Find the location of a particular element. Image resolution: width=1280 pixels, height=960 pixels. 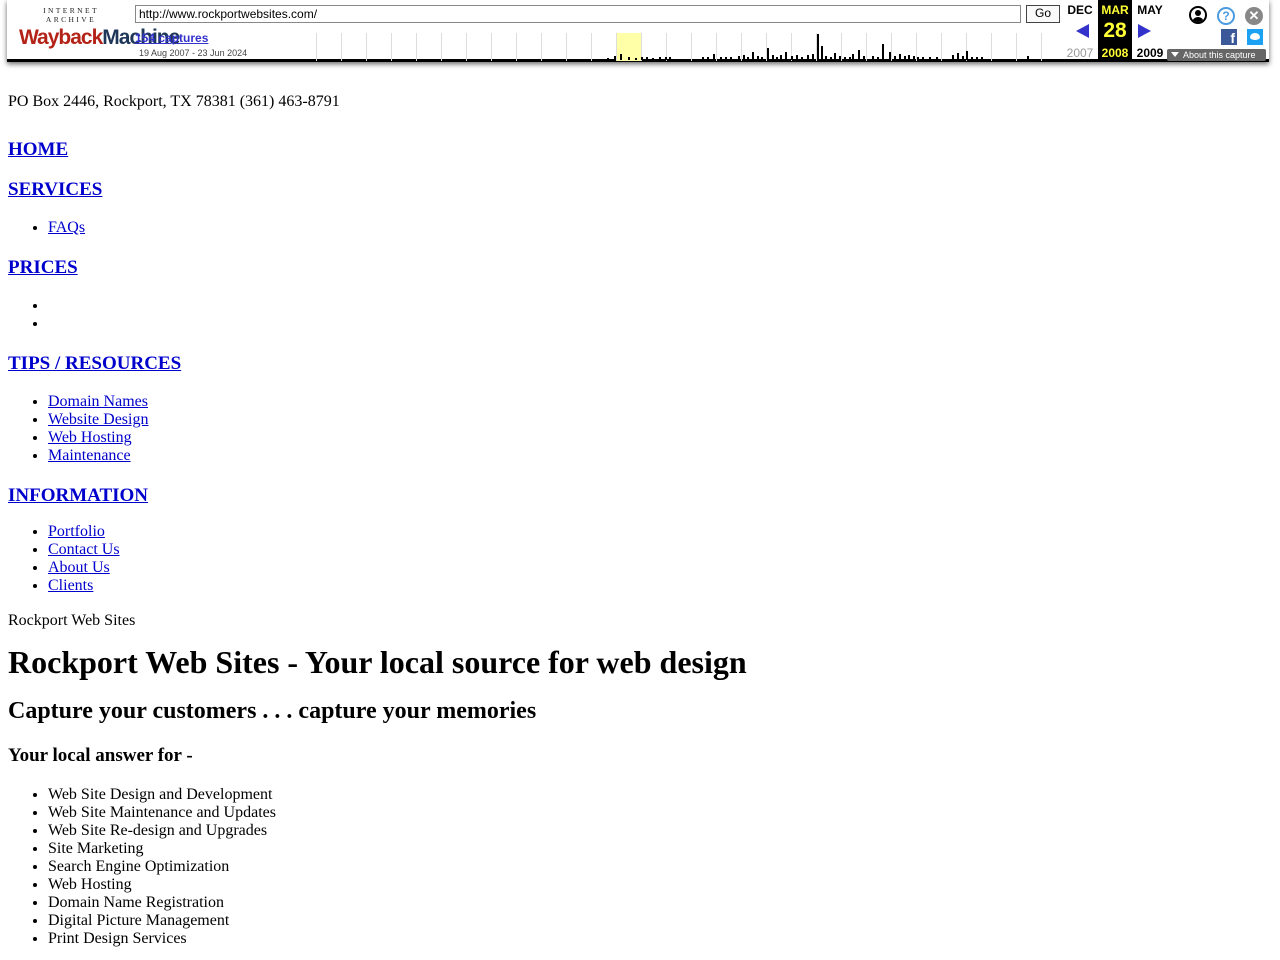

go-button: Go is located at coordinates (1043, 14).